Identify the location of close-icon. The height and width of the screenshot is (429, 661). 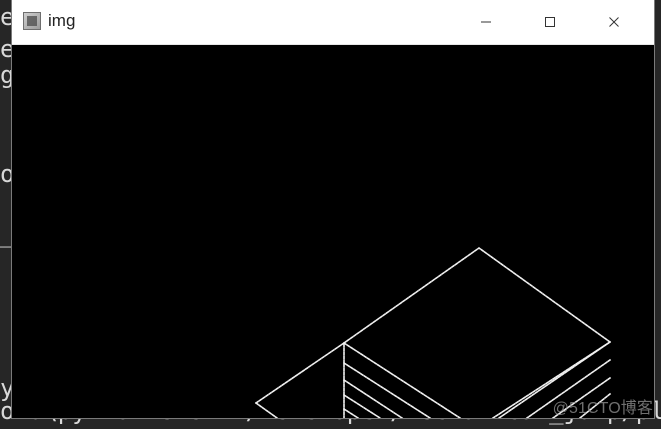
(614, 22).